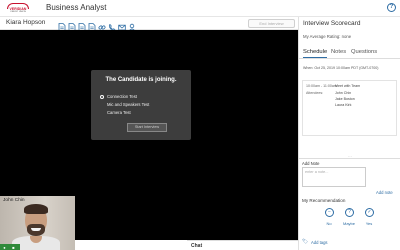 The width and height of the screenshot is (400, 250). What do you see at coordinates (369, 212) in the screenshot?
I see `check-icon: ✓` at bounding box center [369, 212].